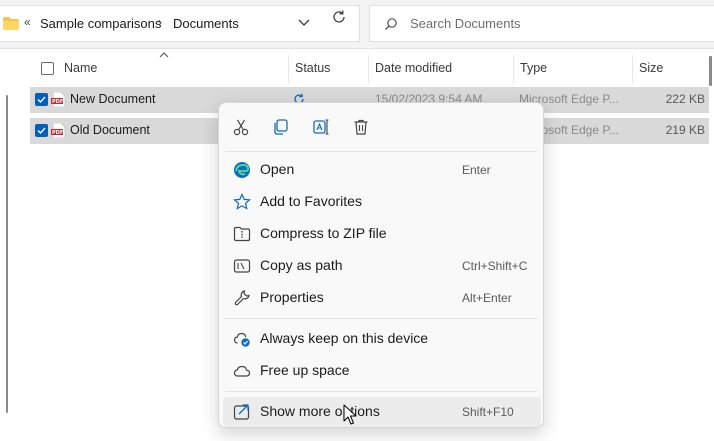  What do you see at coordinates (344, 338) in the screenshot?
I see `menu-item-label: Always keep on this device` at bounding box center [344, 338].